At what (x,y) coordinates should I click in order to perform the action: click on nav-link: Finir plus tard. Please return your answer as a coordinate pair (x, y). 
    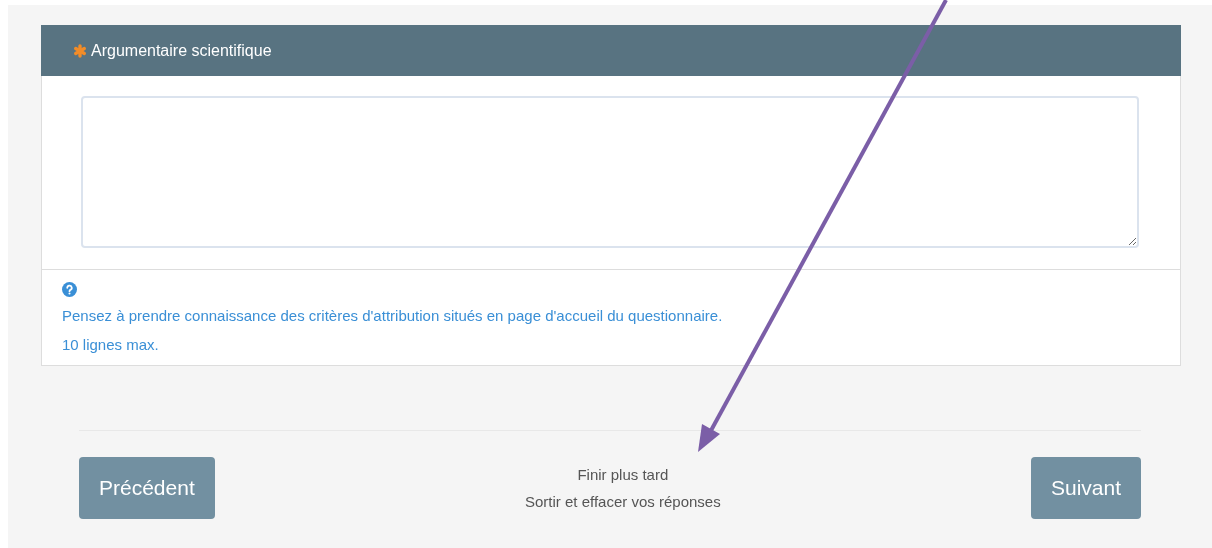
    Looking at the image, I should click on (623, 474).